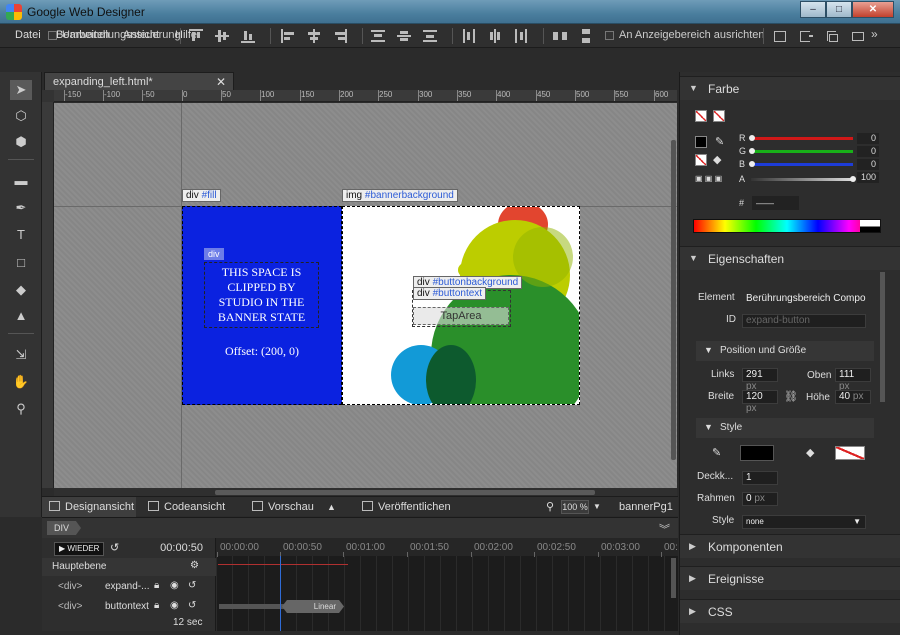  What do you see at coordinates (780, 36) in the screenshot?
I see `insert-page-icon` at bounding box center [780, 36].